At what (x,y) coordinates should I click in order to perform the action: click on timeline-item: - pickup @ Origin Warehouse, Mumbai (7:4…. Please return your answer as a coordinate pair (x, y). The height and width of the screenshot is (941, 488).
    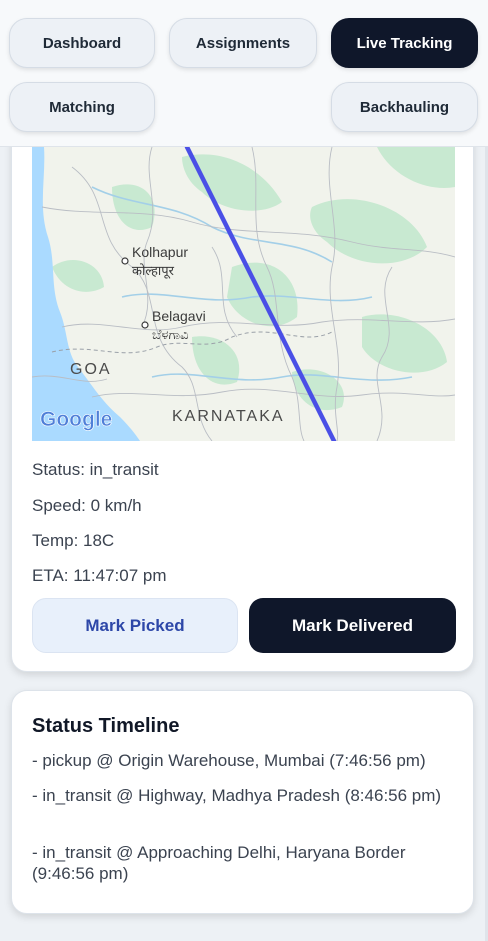
    Looking at the image, I should click on (229, 760).